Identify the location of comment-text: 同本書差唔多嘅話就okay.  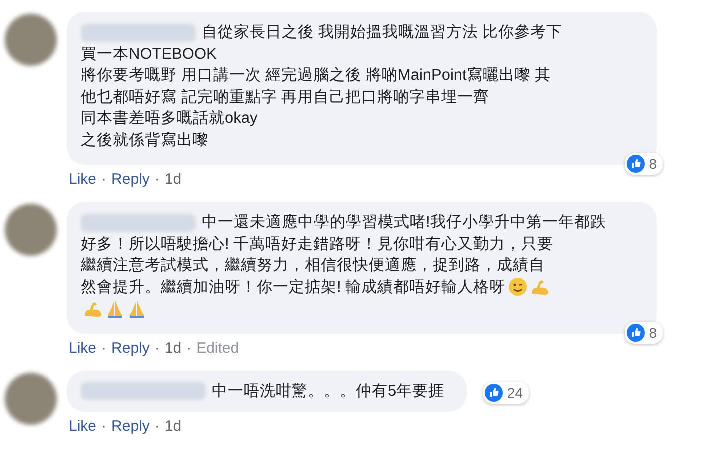
(169, 119).